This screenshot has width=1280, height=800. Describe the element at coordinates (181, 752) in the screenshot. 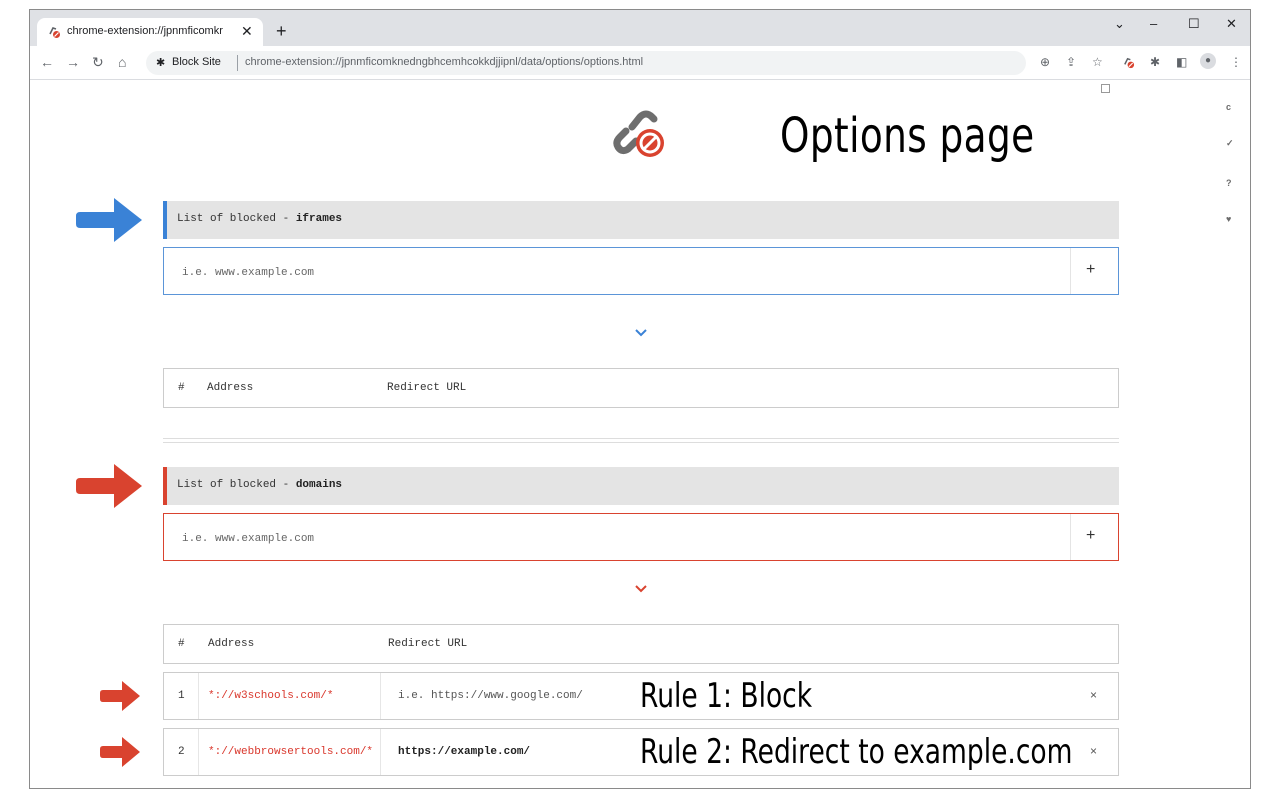

I see `rule-number: 2` at that location.